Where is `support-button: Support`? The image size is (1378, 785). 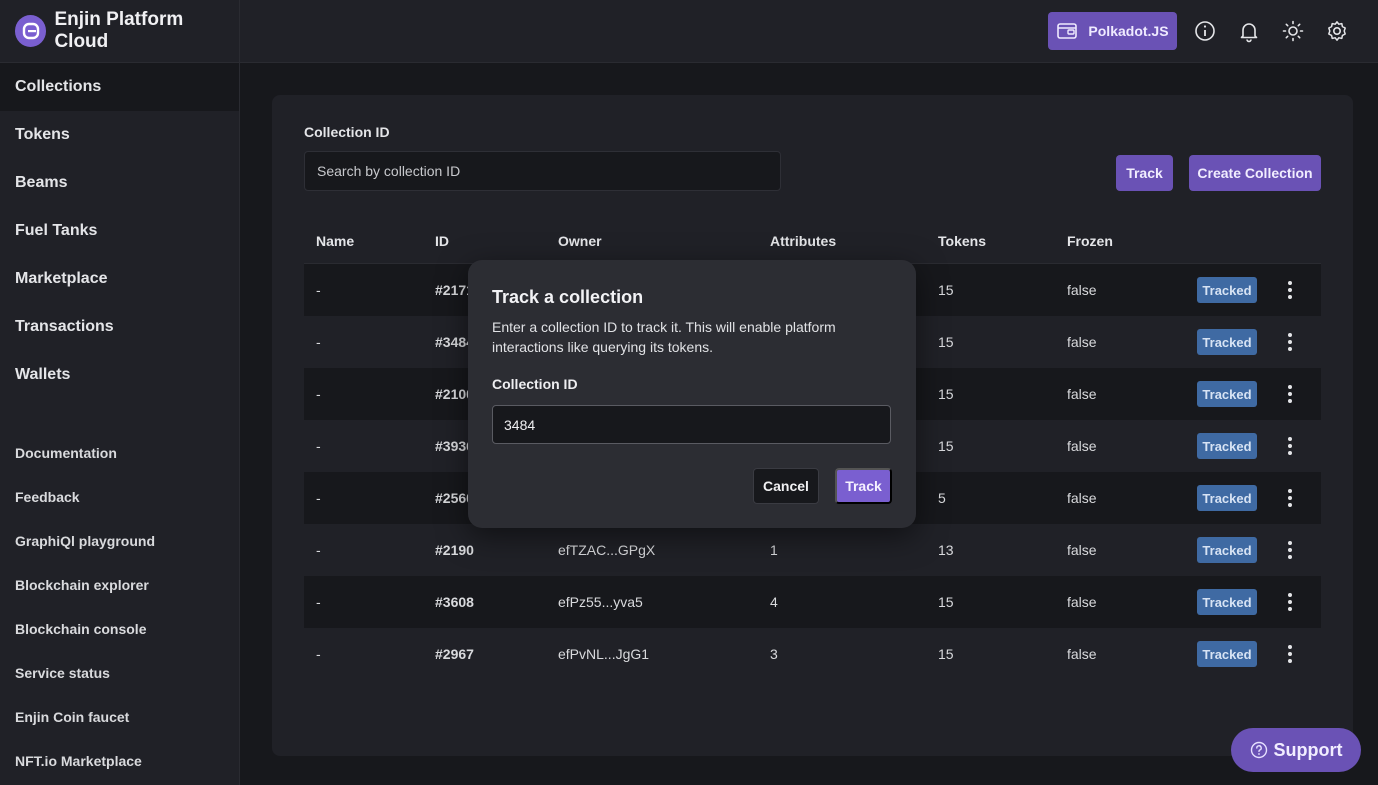
support-button: Support is located at coordinates (1296, 750).